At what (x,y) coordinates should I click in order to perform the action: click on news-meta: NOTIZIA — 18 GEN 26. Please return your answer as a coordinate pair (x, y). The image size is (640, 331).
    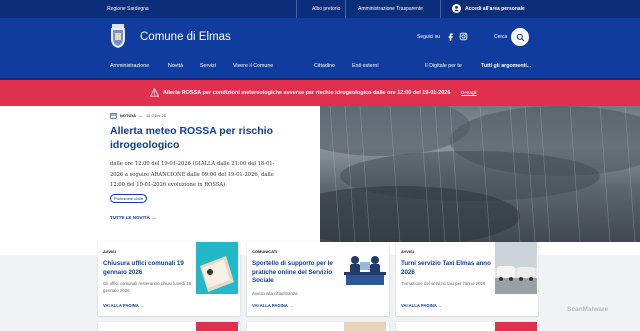
    Looking at the image, I should click on (138, 115).